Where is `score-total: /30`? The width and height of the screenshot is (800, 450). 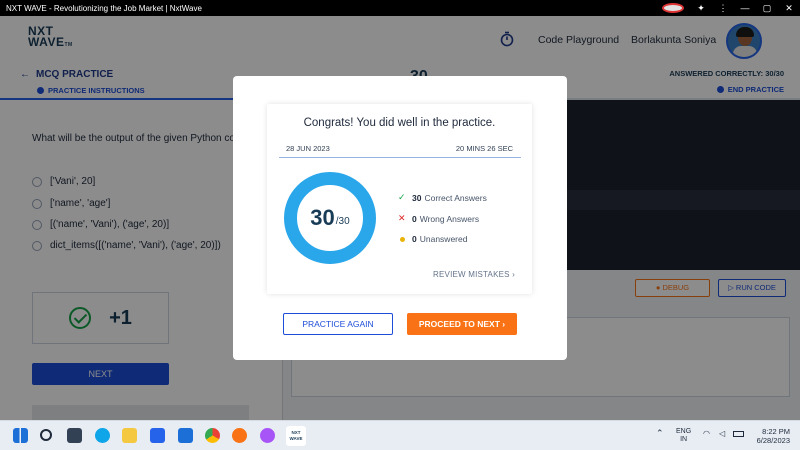 score-total: /30 is located at coordinates (342, 221).